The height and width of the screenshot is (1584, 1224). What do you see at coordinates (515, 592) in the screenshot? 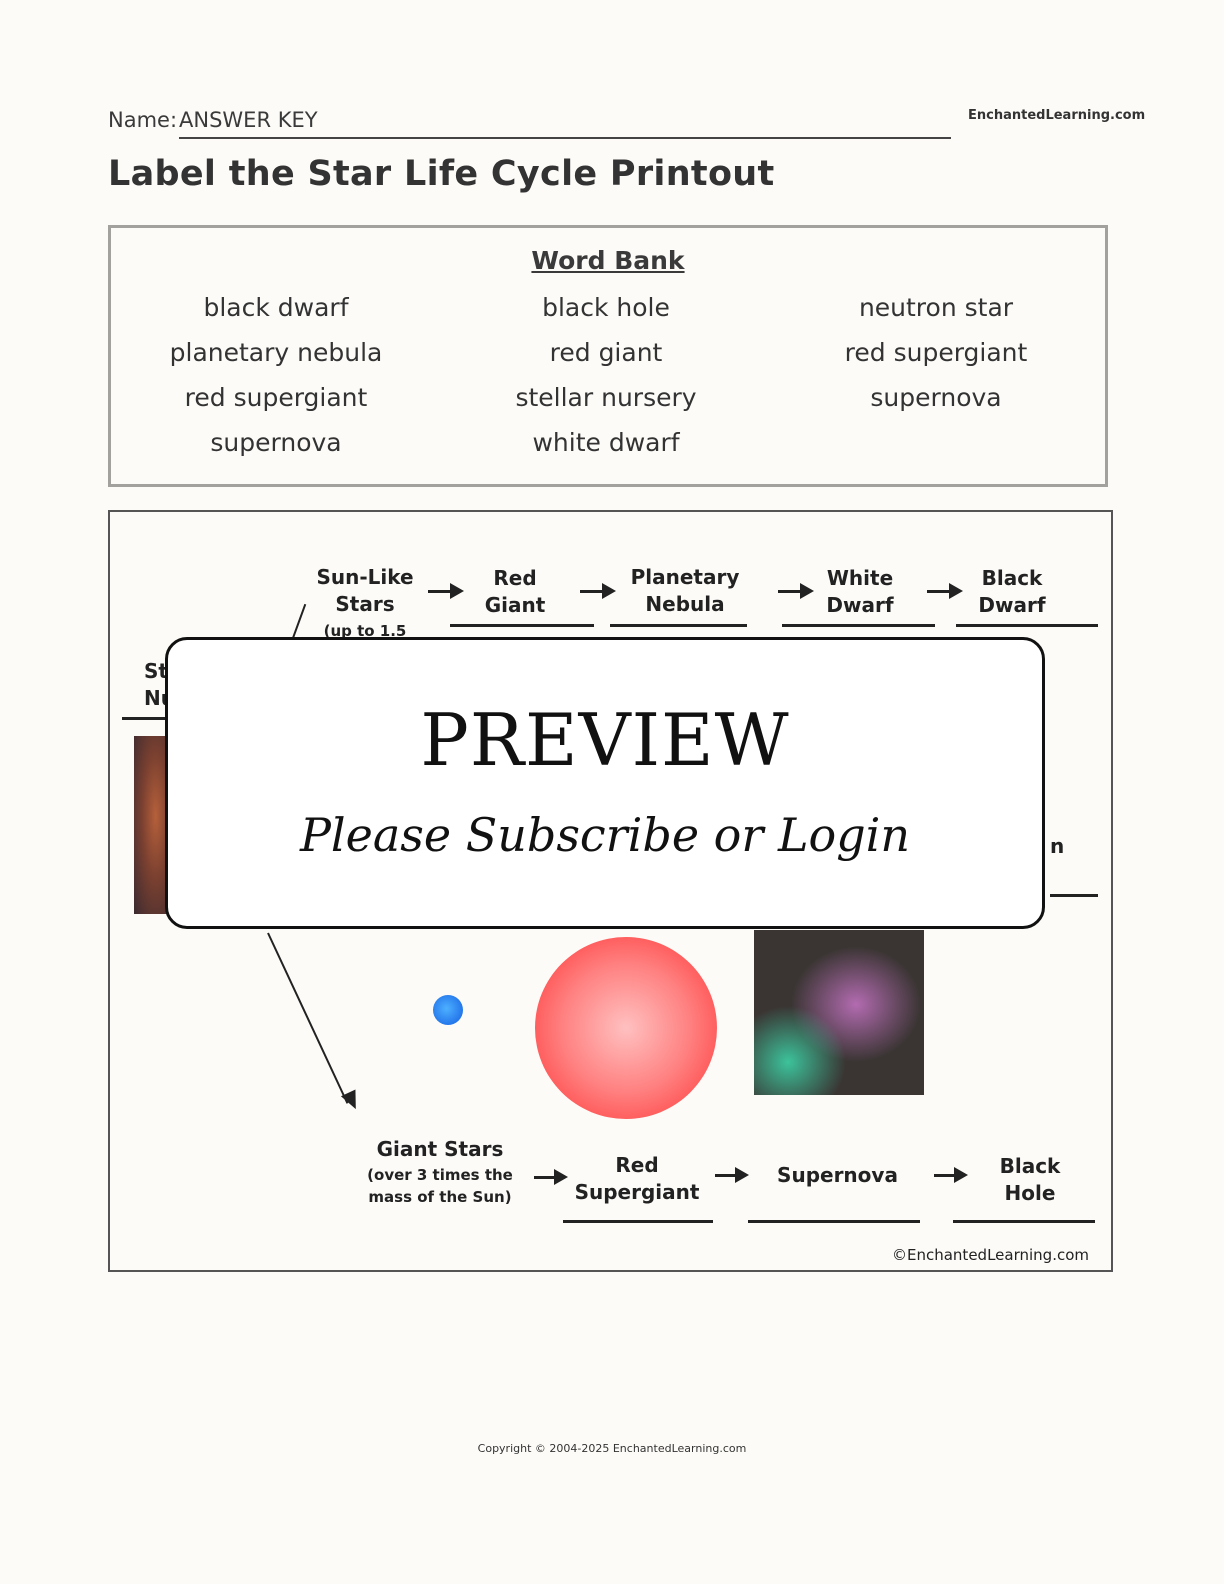
I see `stage-red-giant: Red Giant` at bounding box center [515, 592].